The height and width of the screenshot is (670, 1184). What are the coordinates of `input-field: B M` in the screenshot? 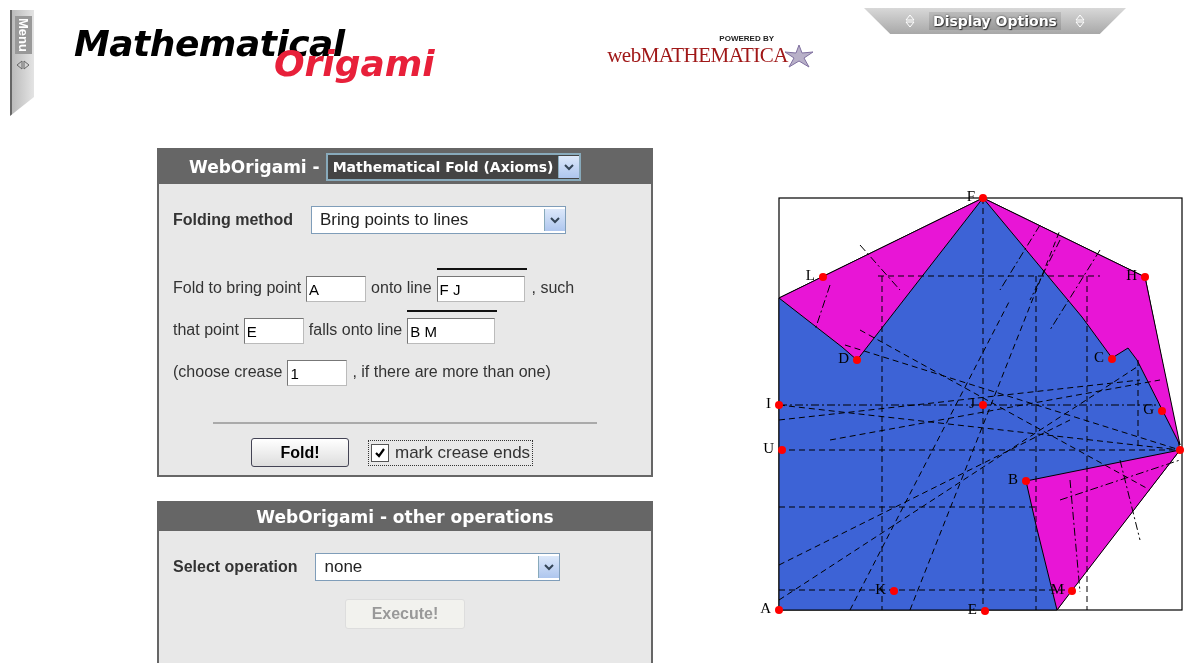 It's located at (451, 331).